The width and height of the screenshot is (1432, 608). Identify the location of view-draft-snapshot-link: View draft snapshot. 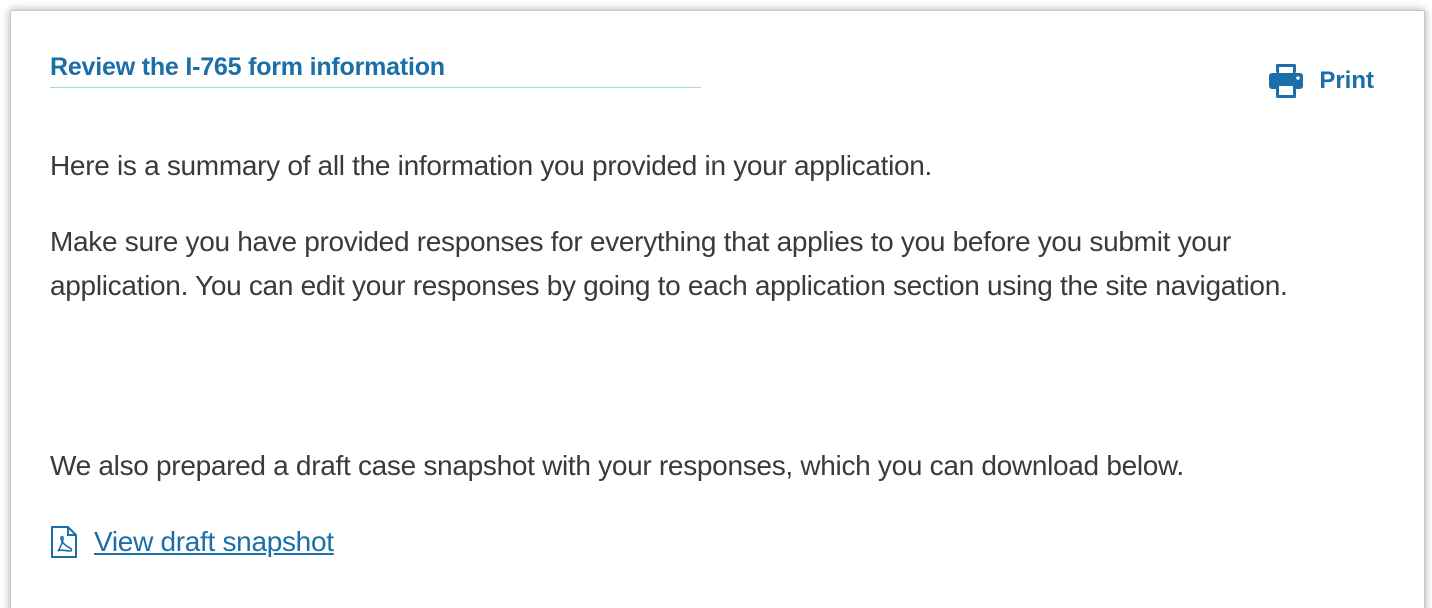
(192, 542).